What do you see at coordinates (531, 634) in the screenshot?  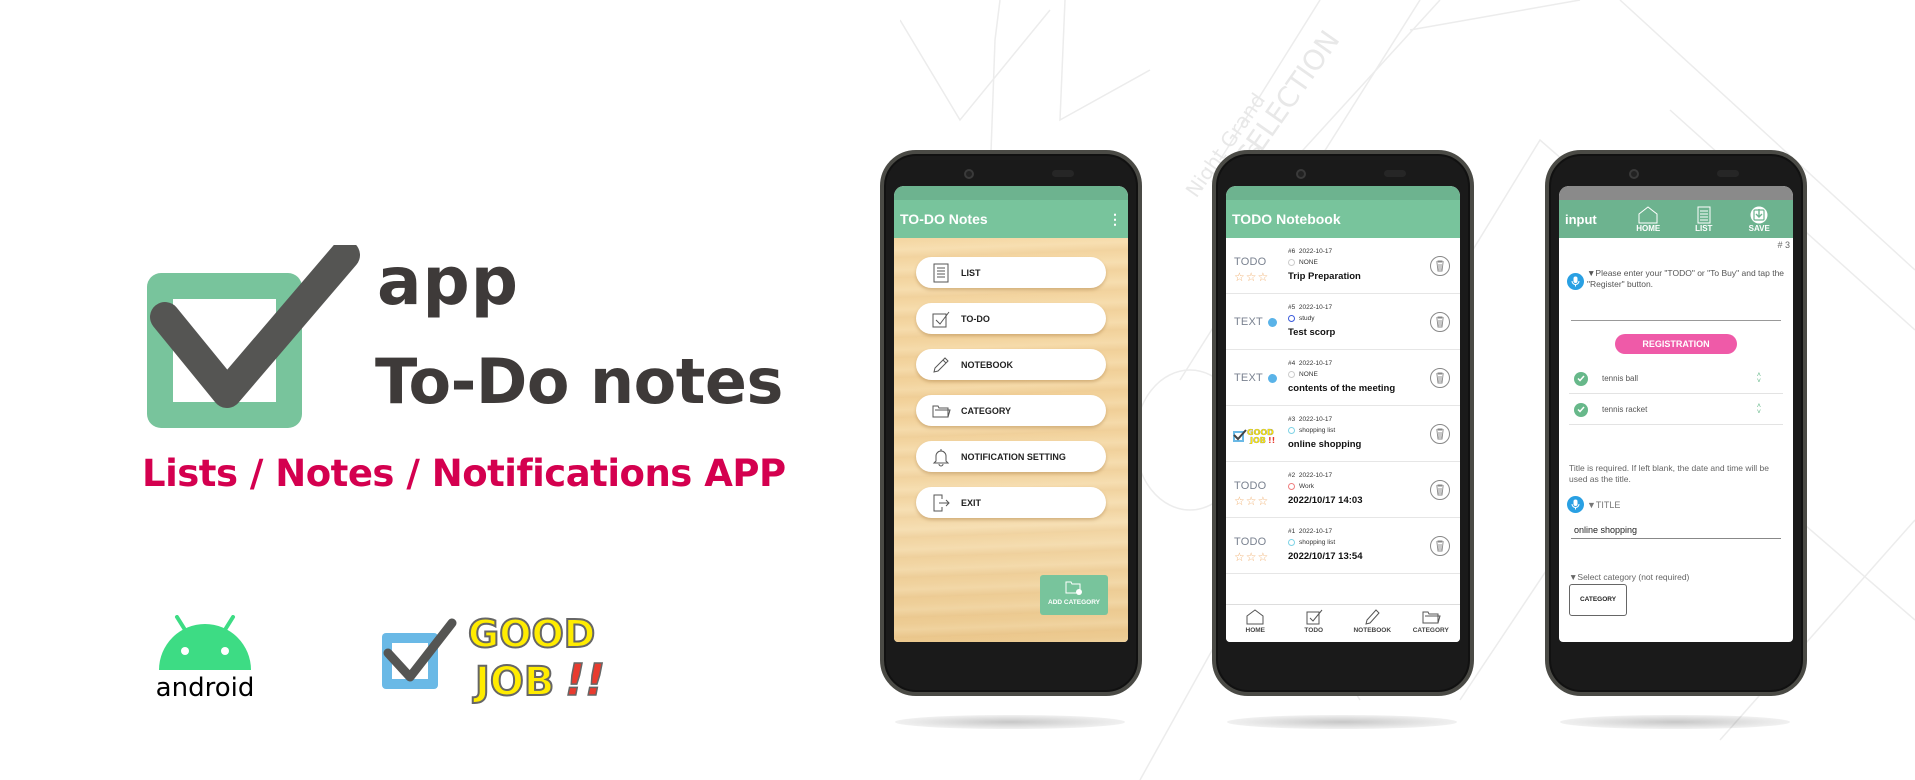 I see `goodjob-line1: GOOD` at bounding box center [531, 634].